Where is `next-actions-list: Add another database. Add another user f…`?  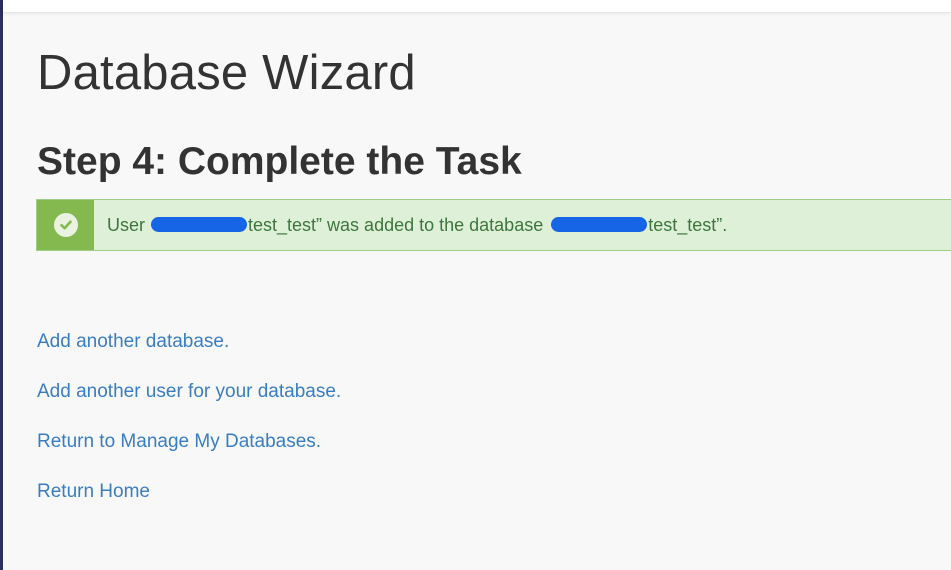
next-actions-list: Add another database. Add another user f… is located at coordinates (189, 429).